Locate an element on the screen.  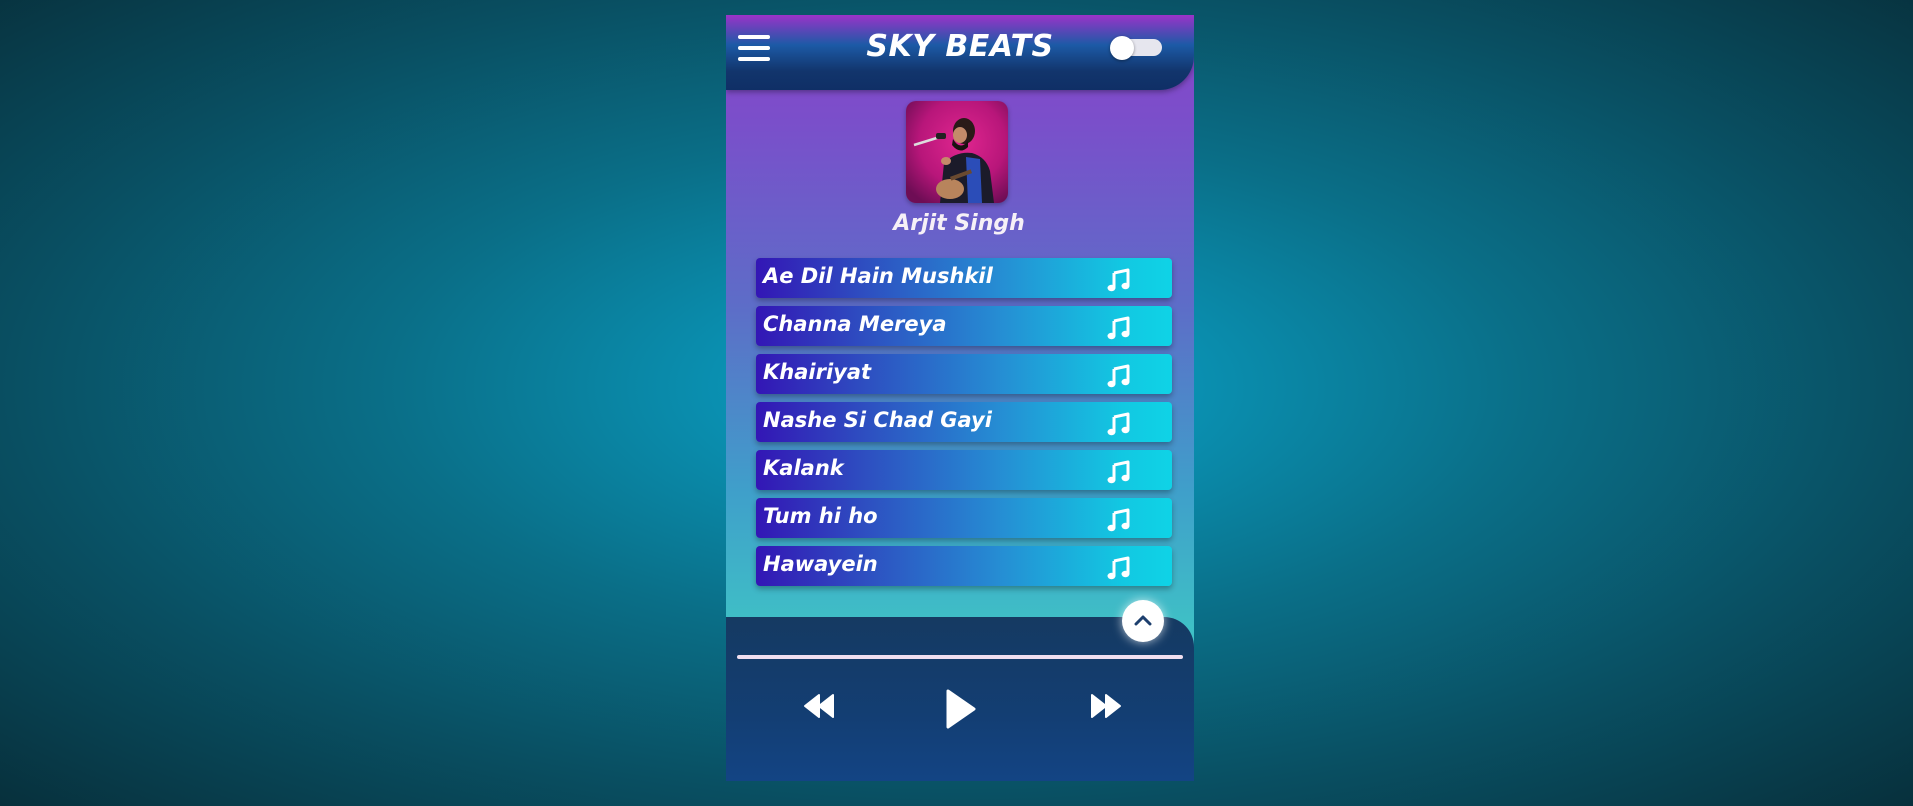
song-item-channa-mereya: Channa Mereya is located at coordinates (964, 326).